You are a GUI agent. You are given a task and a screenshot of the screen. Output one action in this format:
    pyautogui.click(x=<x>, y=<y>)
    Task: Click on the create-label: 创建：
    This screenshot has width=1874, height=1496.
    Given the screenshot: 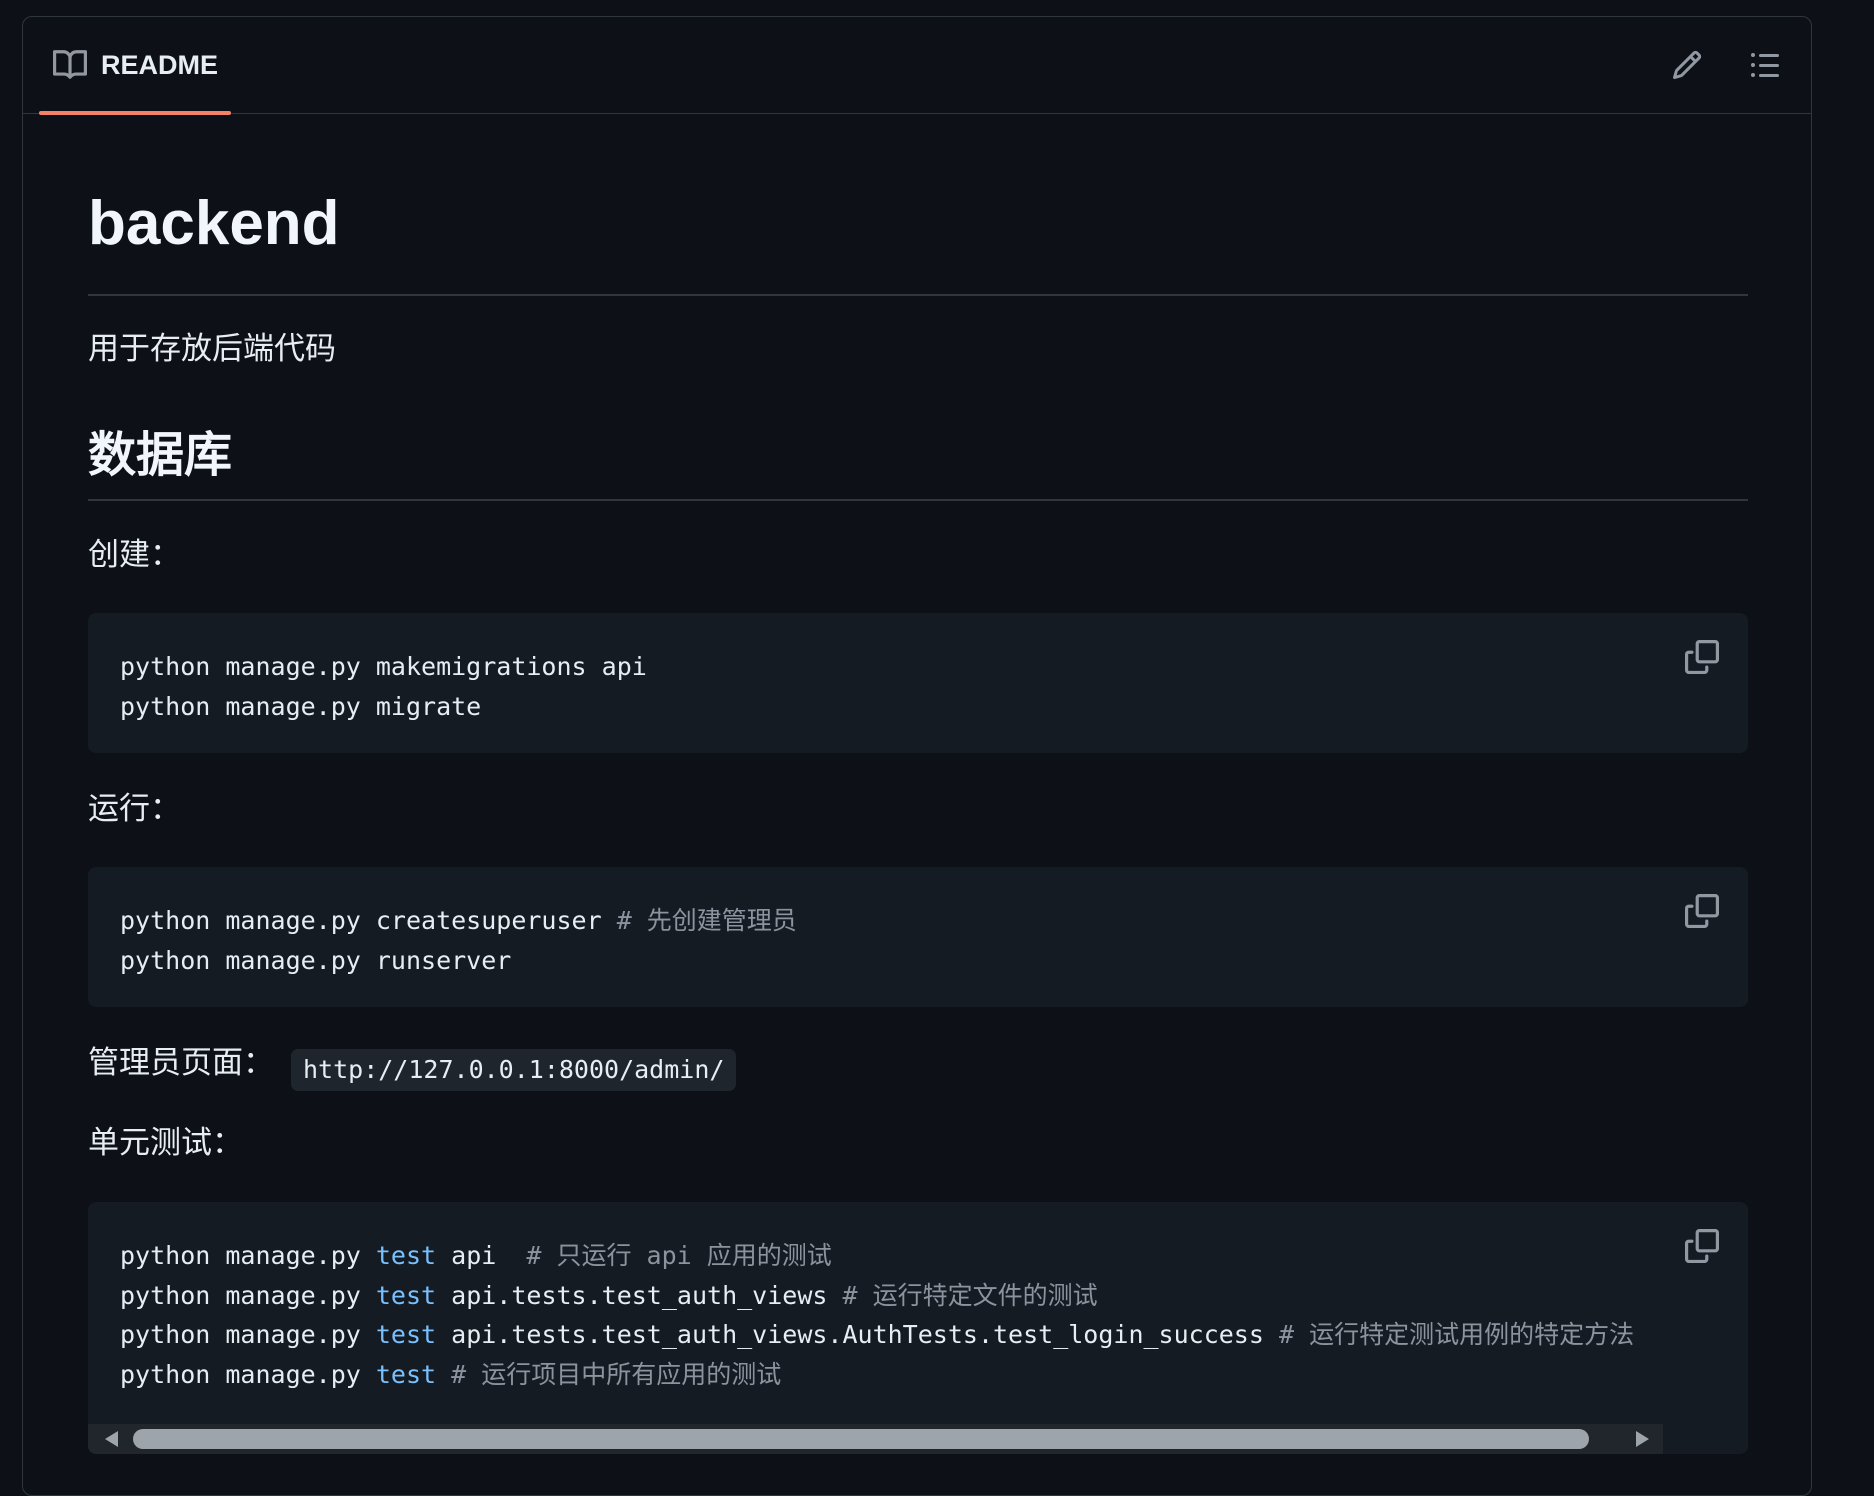 What is the action you would take?
    pyautogui.click(x=134, y=555)
    